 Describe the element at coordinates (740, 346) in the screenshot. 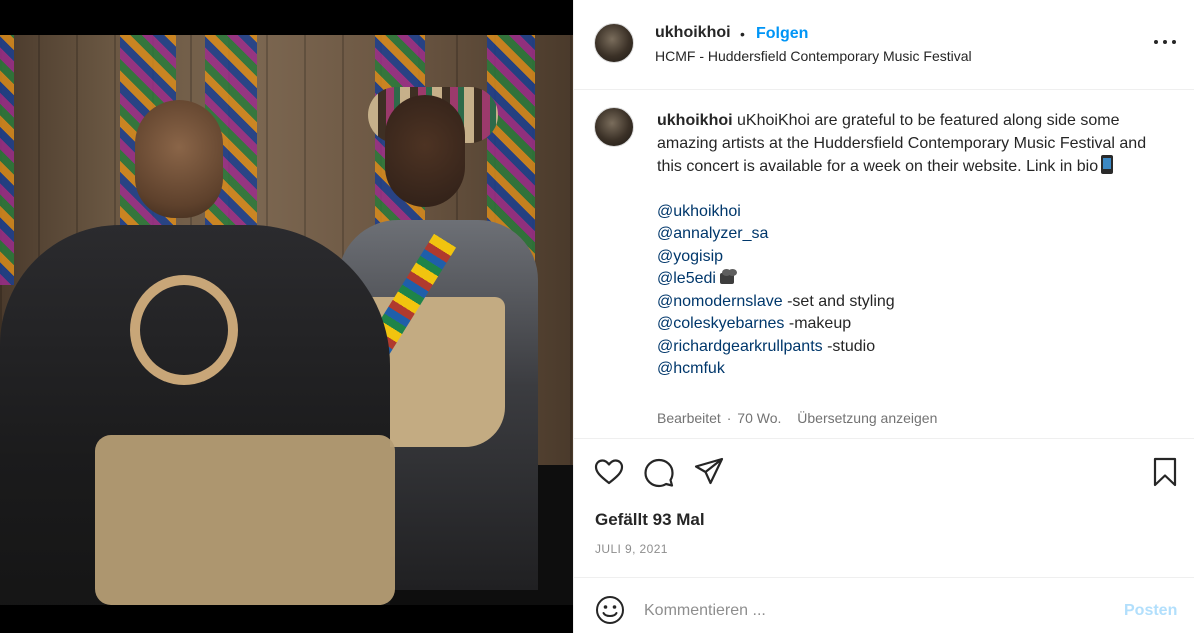

I see `mention-link: @richardgearkrullpants` at that location.